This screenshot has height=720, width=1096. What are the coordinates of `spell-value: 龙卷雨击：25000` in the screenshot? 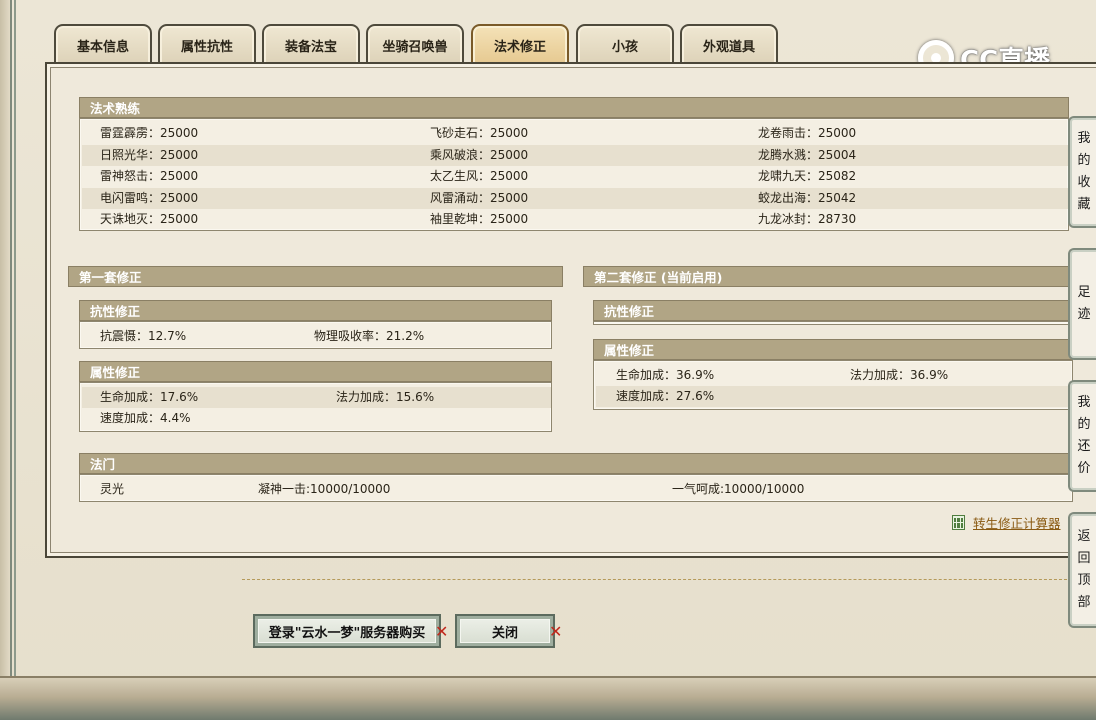 It's located at (807, 133).